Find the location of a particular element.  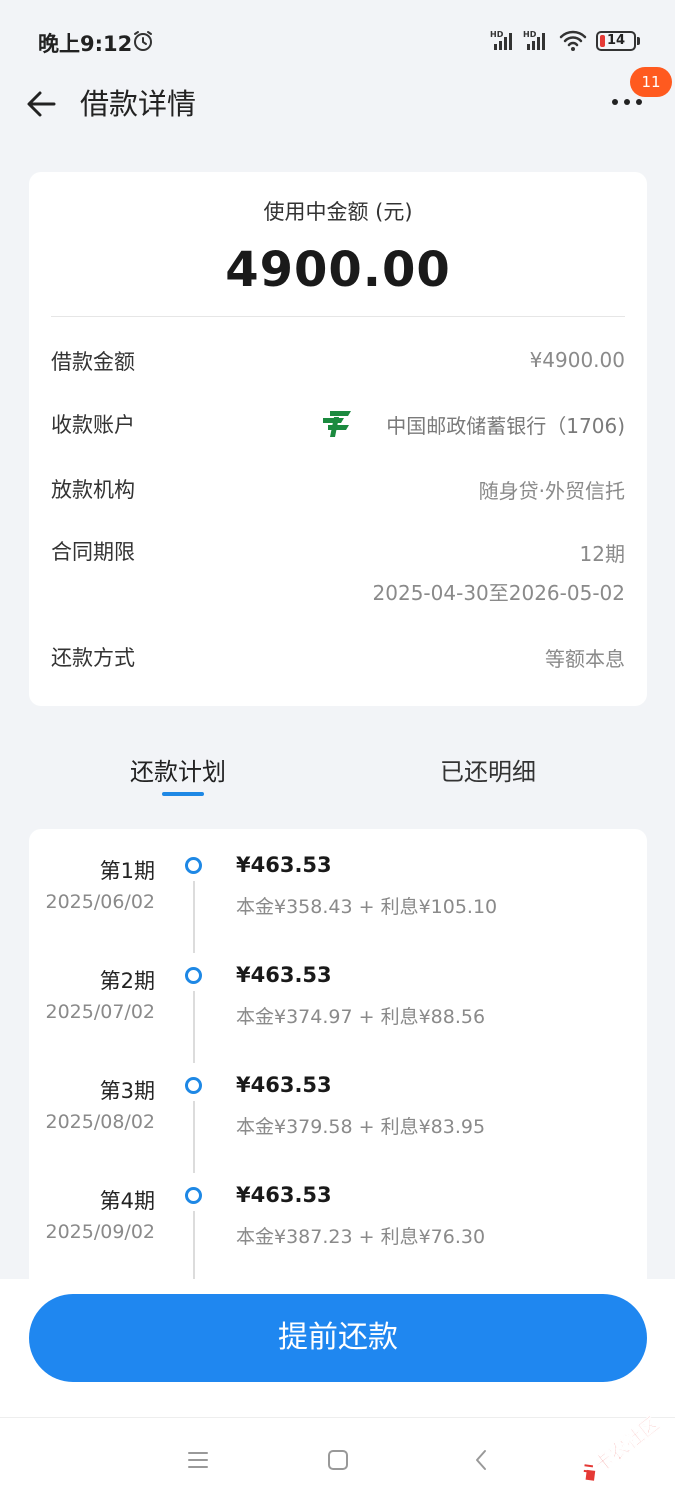

repayment-method-value: 等额本息 is located at coordinates (585, 659).